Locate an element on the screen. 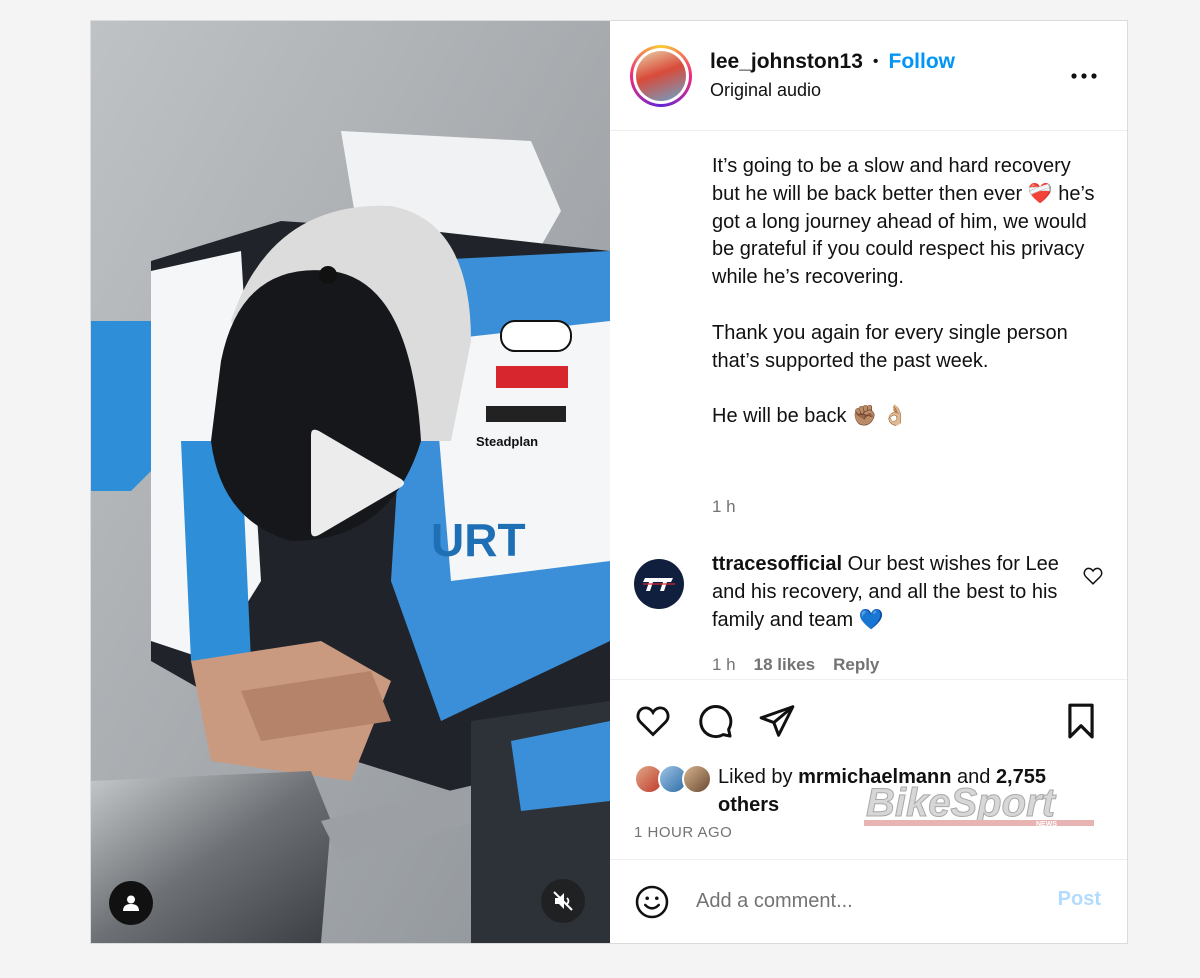 The height and width of the screenshot is (978, 1200). tt-logo-icon is located at coordinates (659, 584).